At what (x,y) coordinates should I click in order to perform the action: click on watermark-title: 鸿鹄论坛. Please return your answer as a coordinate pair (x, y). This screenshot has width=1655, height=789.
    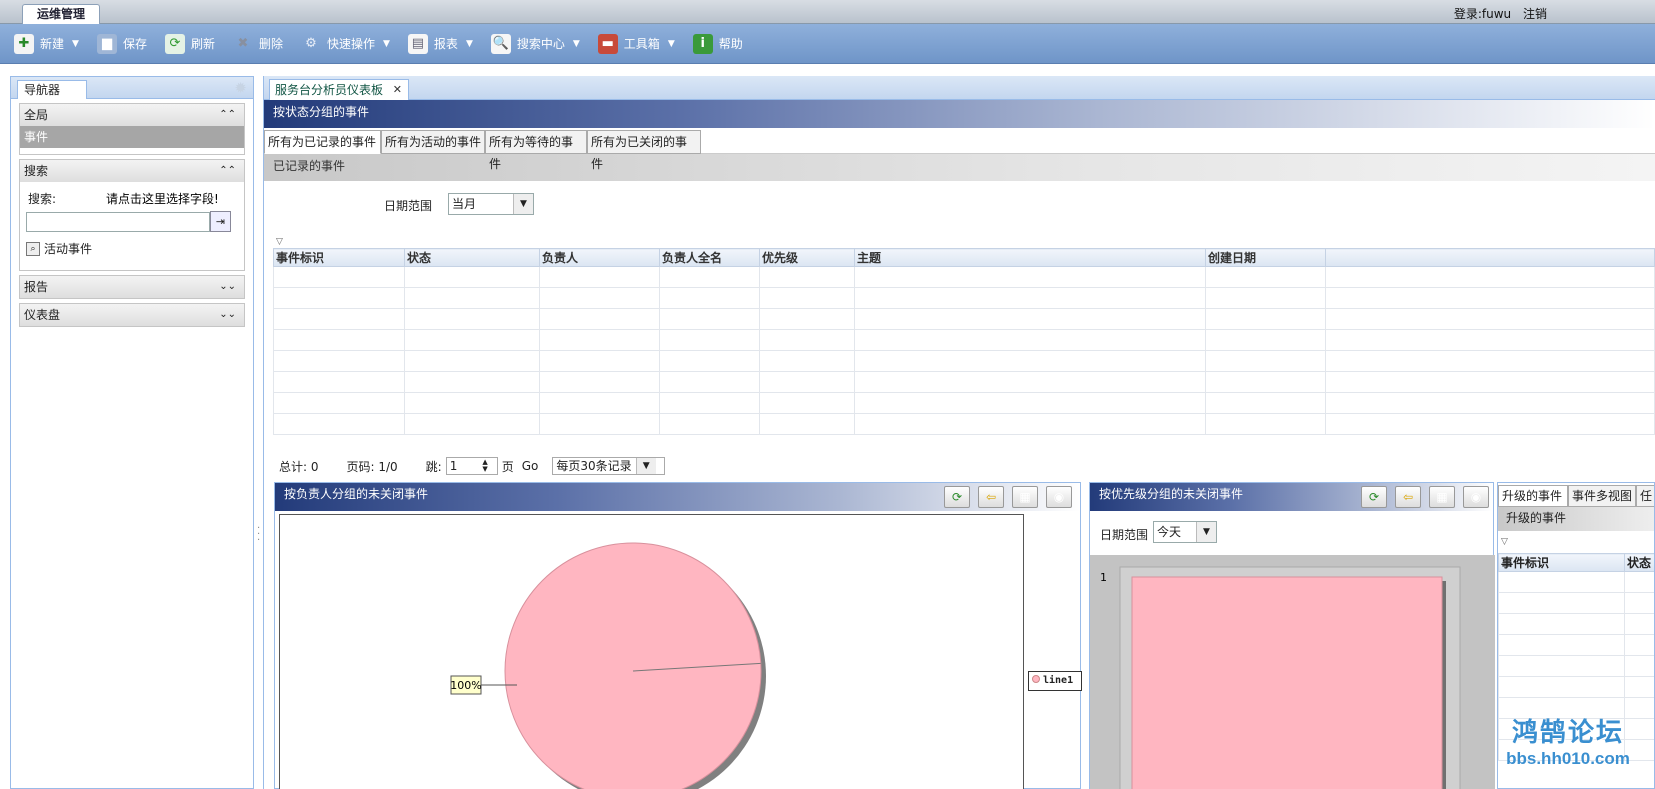
    Looking at the image, I should click on (1567, 733).